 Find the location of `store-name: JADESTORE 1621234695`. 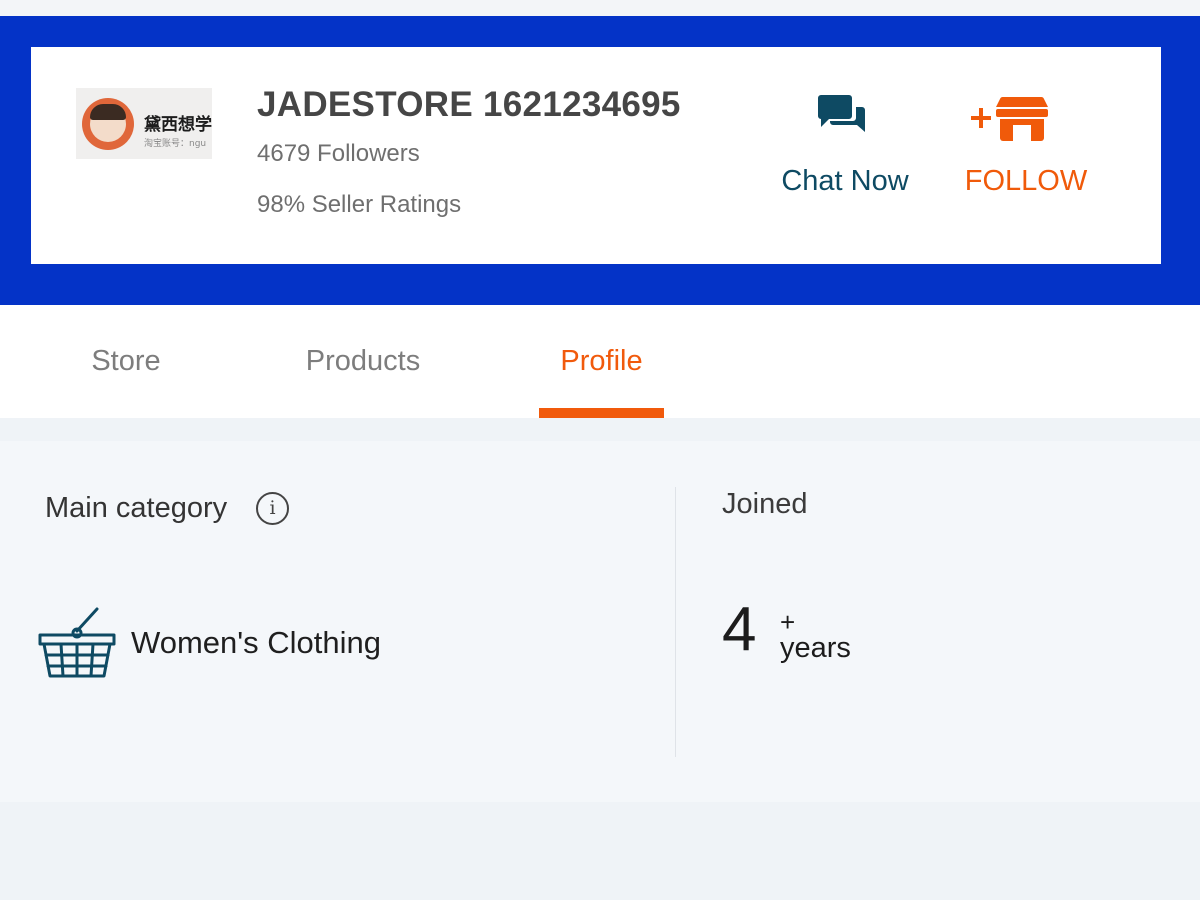

store-name: JADESTORE 1621234695 is located at coordinates (469, 104).